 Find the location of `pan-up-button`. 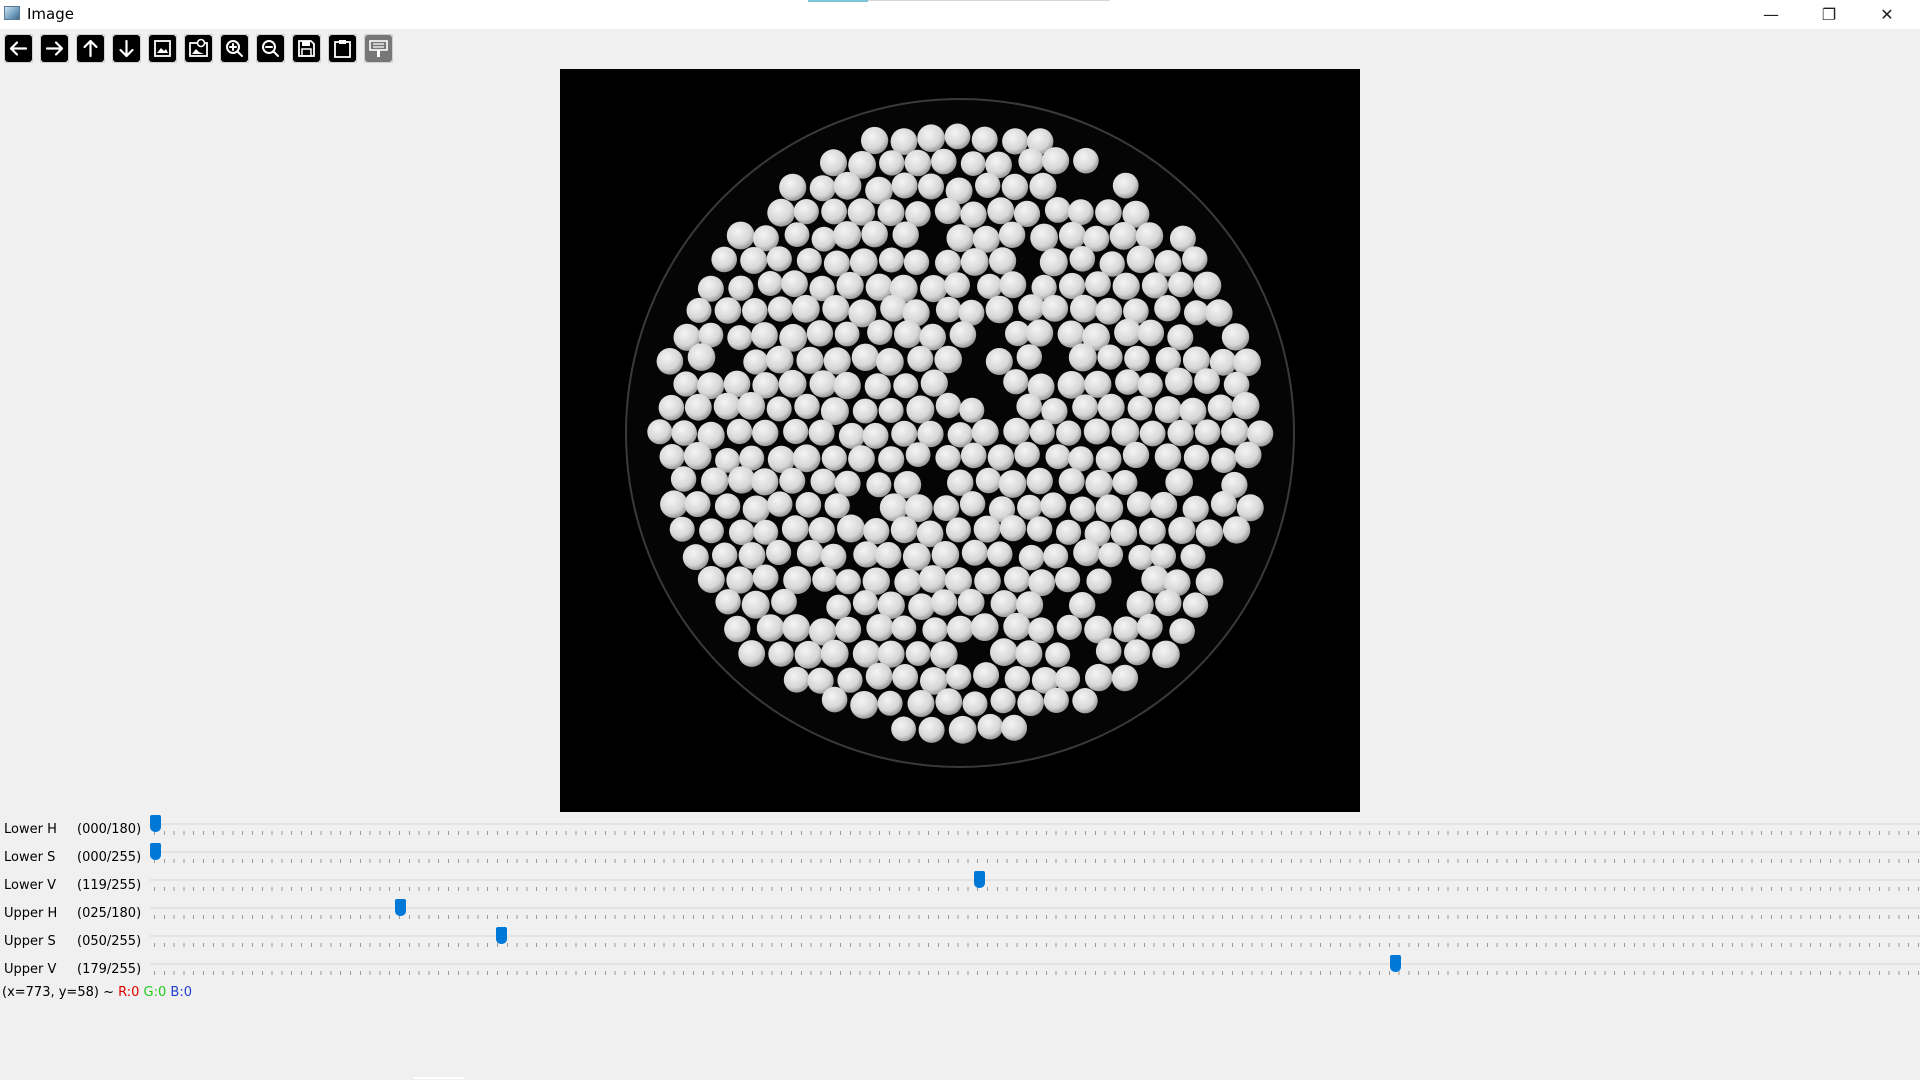

pan-up-button is located at coordinates (90, 48).